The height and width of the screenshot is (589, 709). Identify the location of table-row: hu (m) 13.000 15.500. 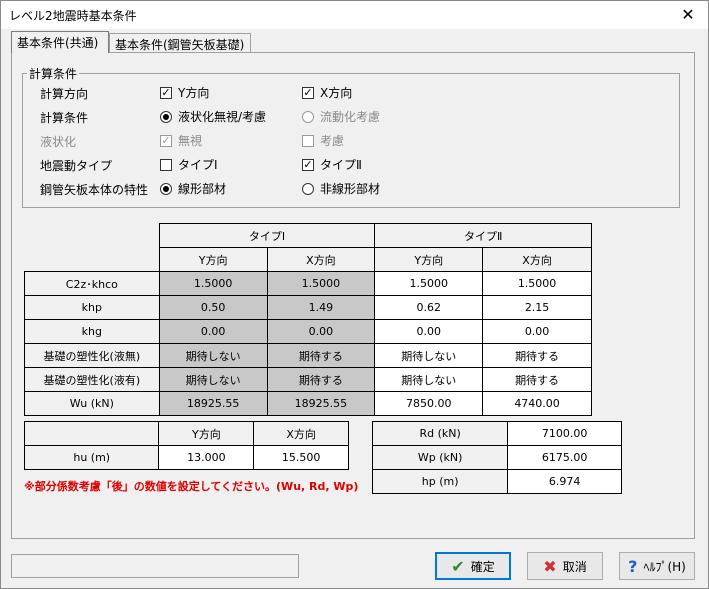
(186, 457).